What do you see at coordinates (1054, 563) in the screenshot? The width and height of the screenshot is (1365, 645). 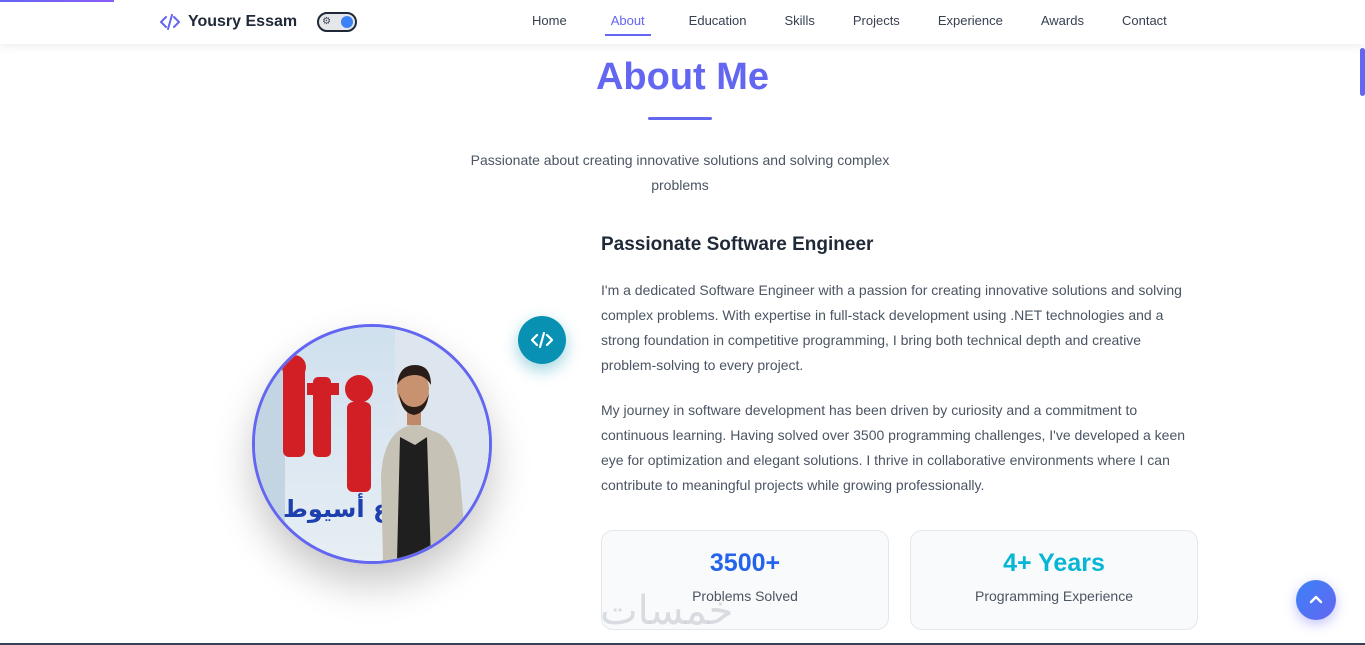 I see `stat-value: 4+ Years` at bounding box center [1054, 563].